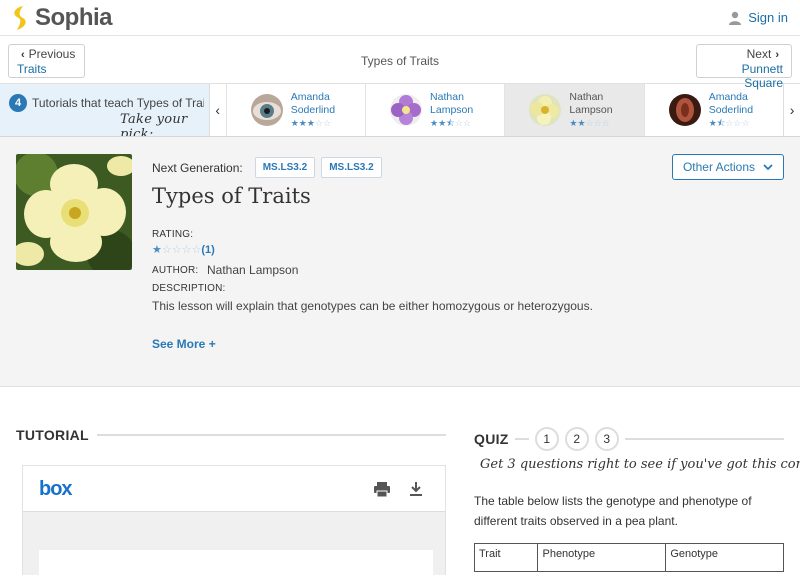 The width and height of the screenshot is (800, 576). Describe the element at coordinates (177, 250) in the screenshot. I see `rating-stars: ★☆☆☆☆` at that location.